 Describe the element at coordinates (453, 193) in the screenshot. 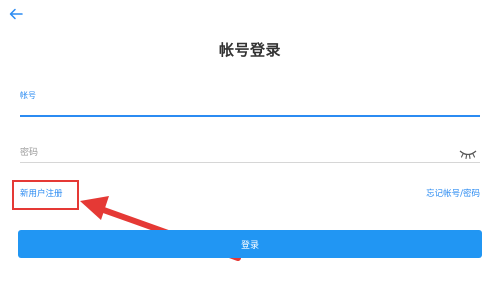

I see `forgot-password-link: 忘记帐号/密码` at that location.